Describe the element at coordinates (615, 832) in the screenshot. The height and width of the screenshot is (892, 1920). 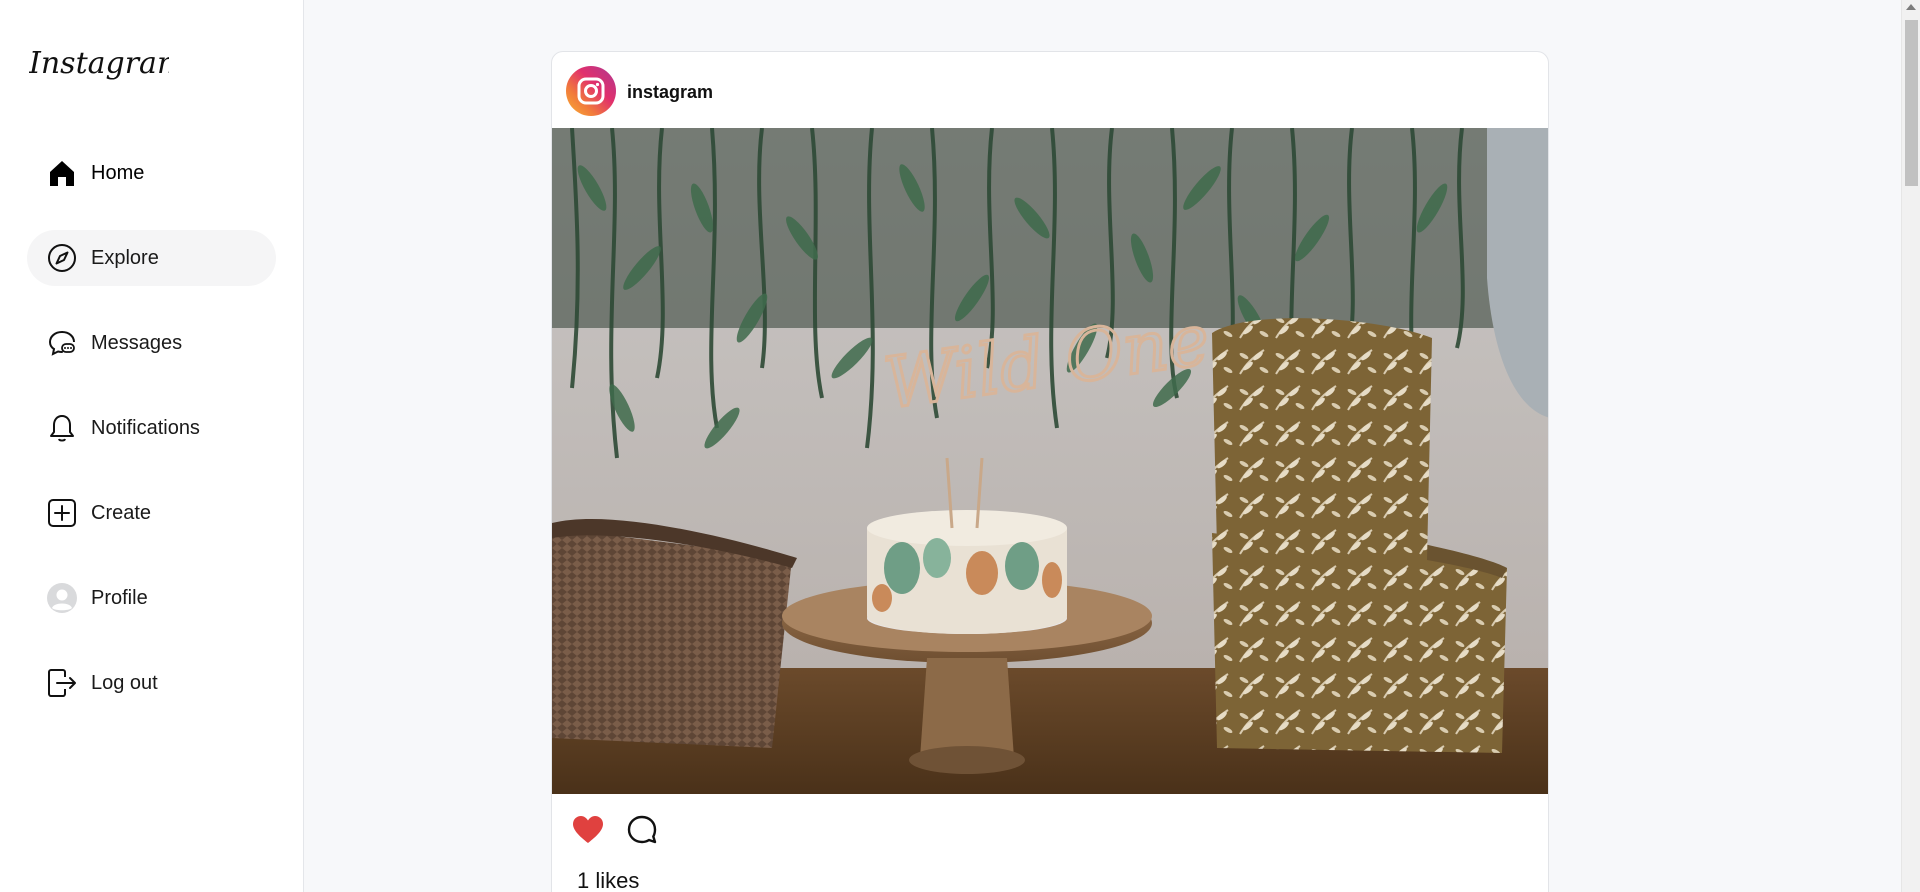
I see `post-actions` at that location.